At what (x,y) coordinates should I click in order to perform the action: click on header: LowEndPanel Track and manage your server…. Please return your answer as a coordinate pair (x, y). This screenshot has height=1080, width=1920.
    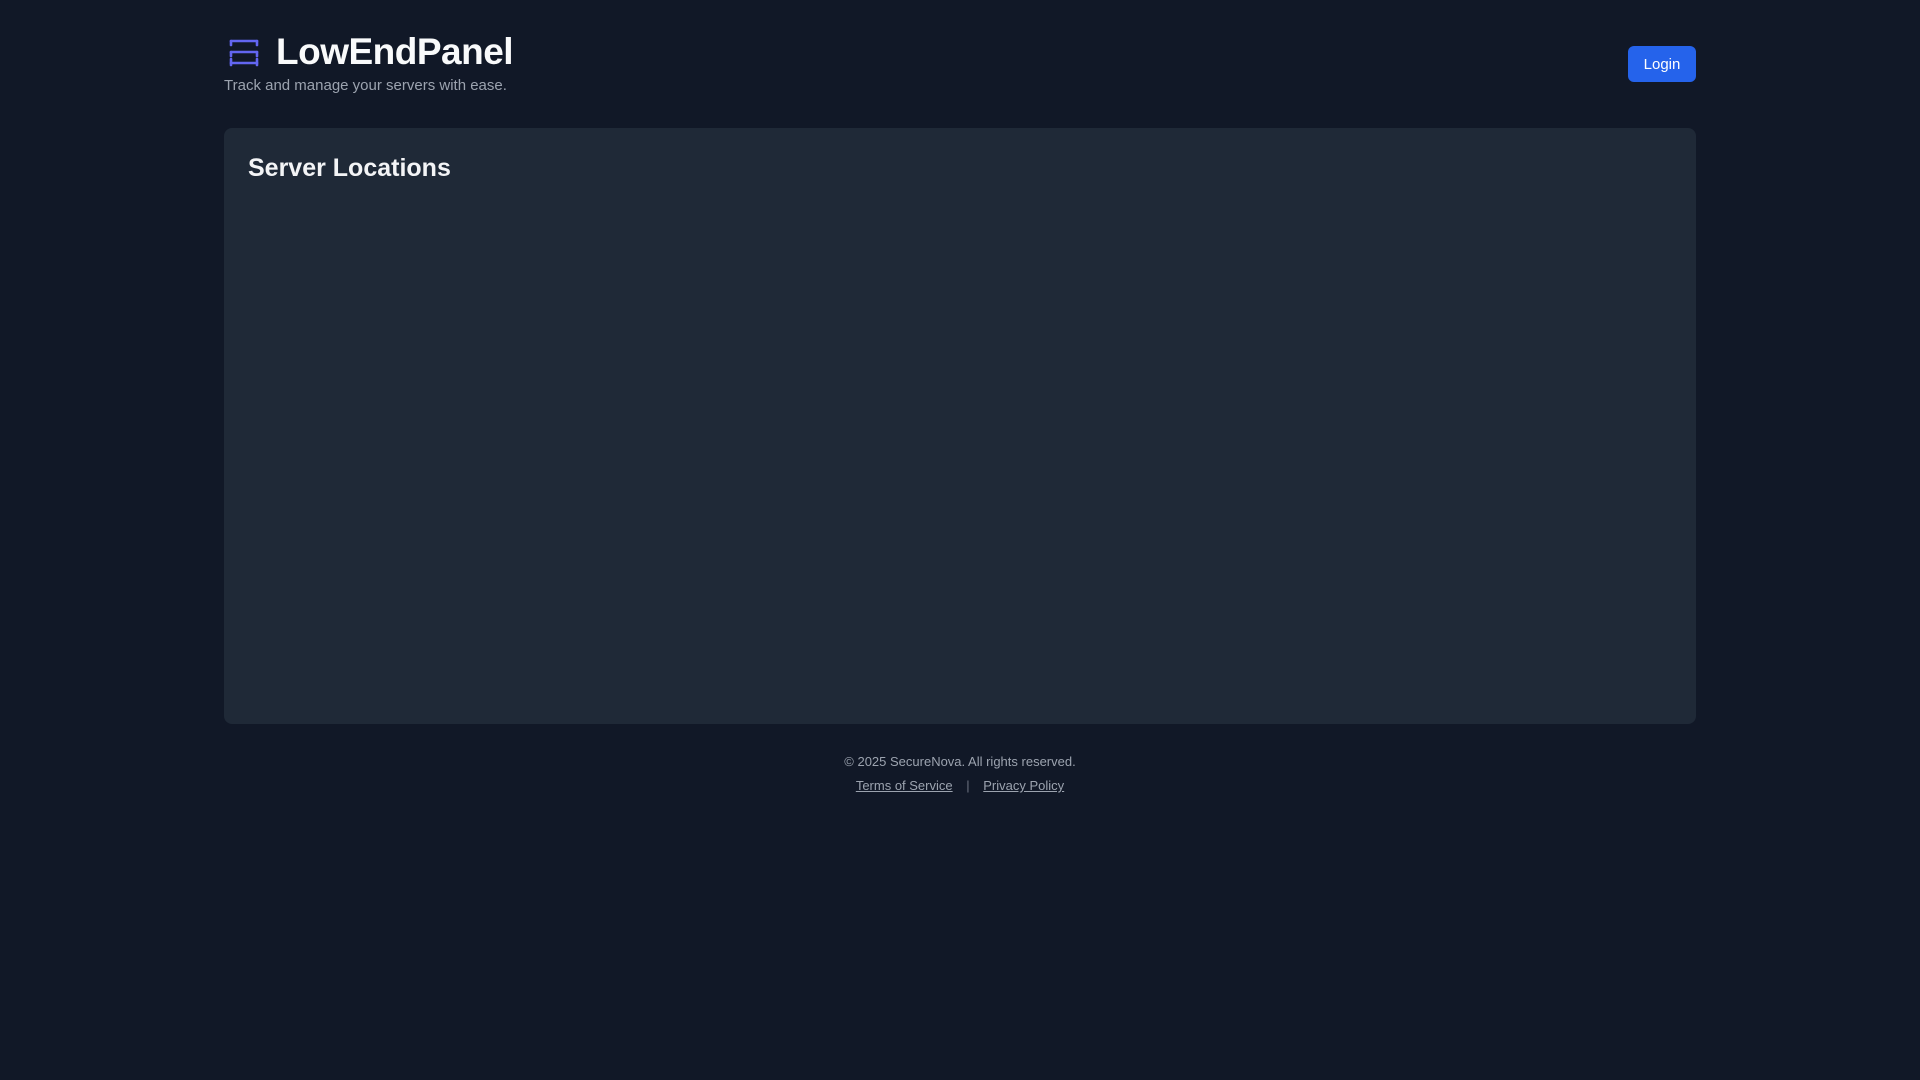
    Looking at the image, I should click on (960, 64).